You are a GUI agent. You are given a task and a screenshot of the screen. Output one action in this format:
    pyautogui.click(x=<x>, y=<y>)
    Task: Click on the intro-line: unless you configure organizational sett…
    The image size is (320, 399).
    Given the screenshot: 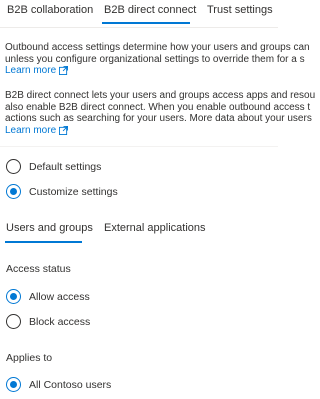 What is the action you would take?
    pyautogui.click(x=155, y=59)
    